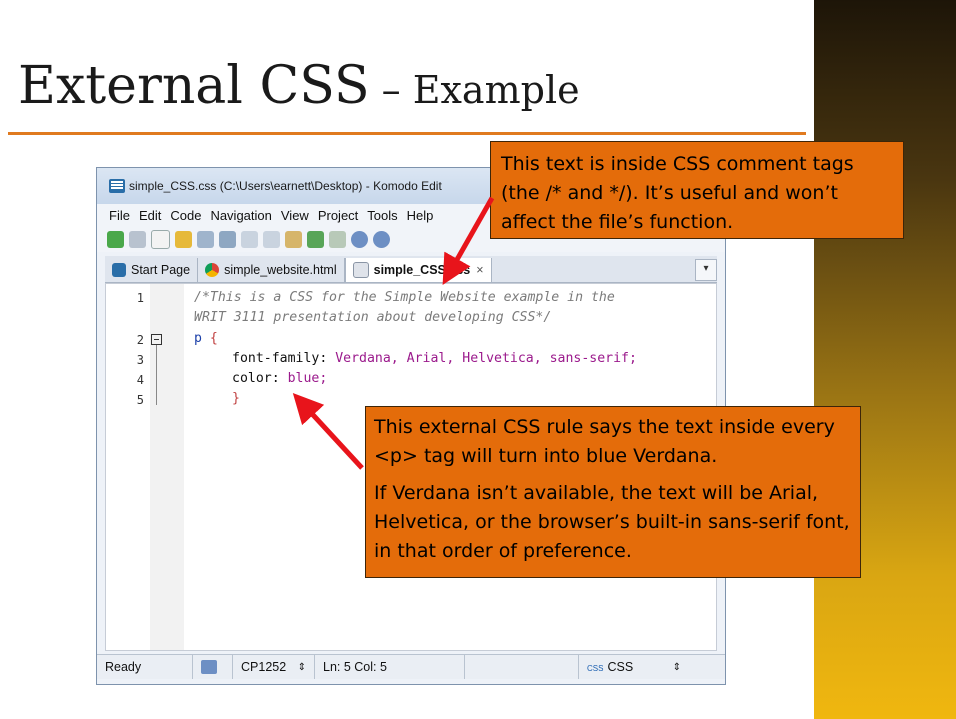 The image size is (956, 719). Describe the element at coordinates (420, 215) in the screenshot. I see `menu-help: Help` at that location.